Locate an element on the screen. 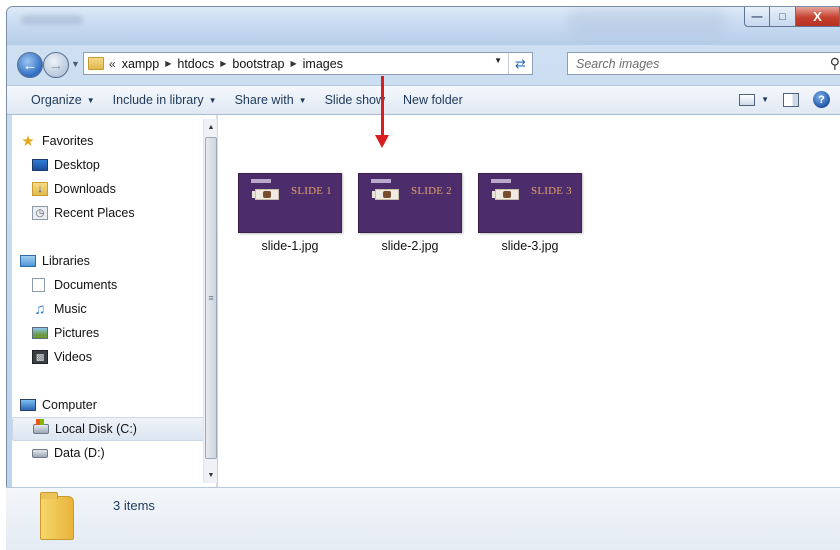  back-button: ← is located at coordinates (30, 65).